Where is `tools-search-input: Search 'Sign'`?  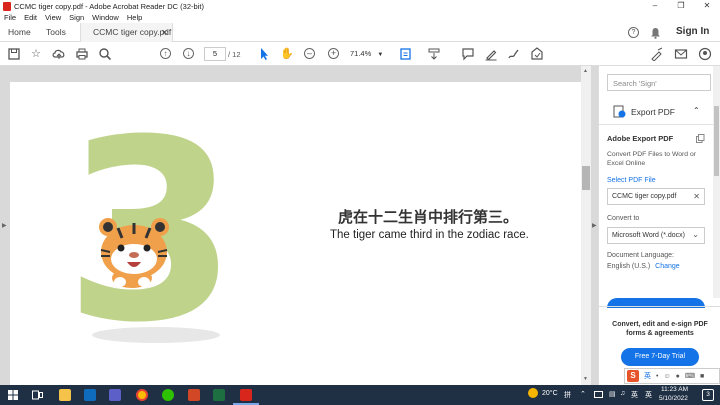 tools-search-input: Search 'Sign' is located at coordinates (659, 82).